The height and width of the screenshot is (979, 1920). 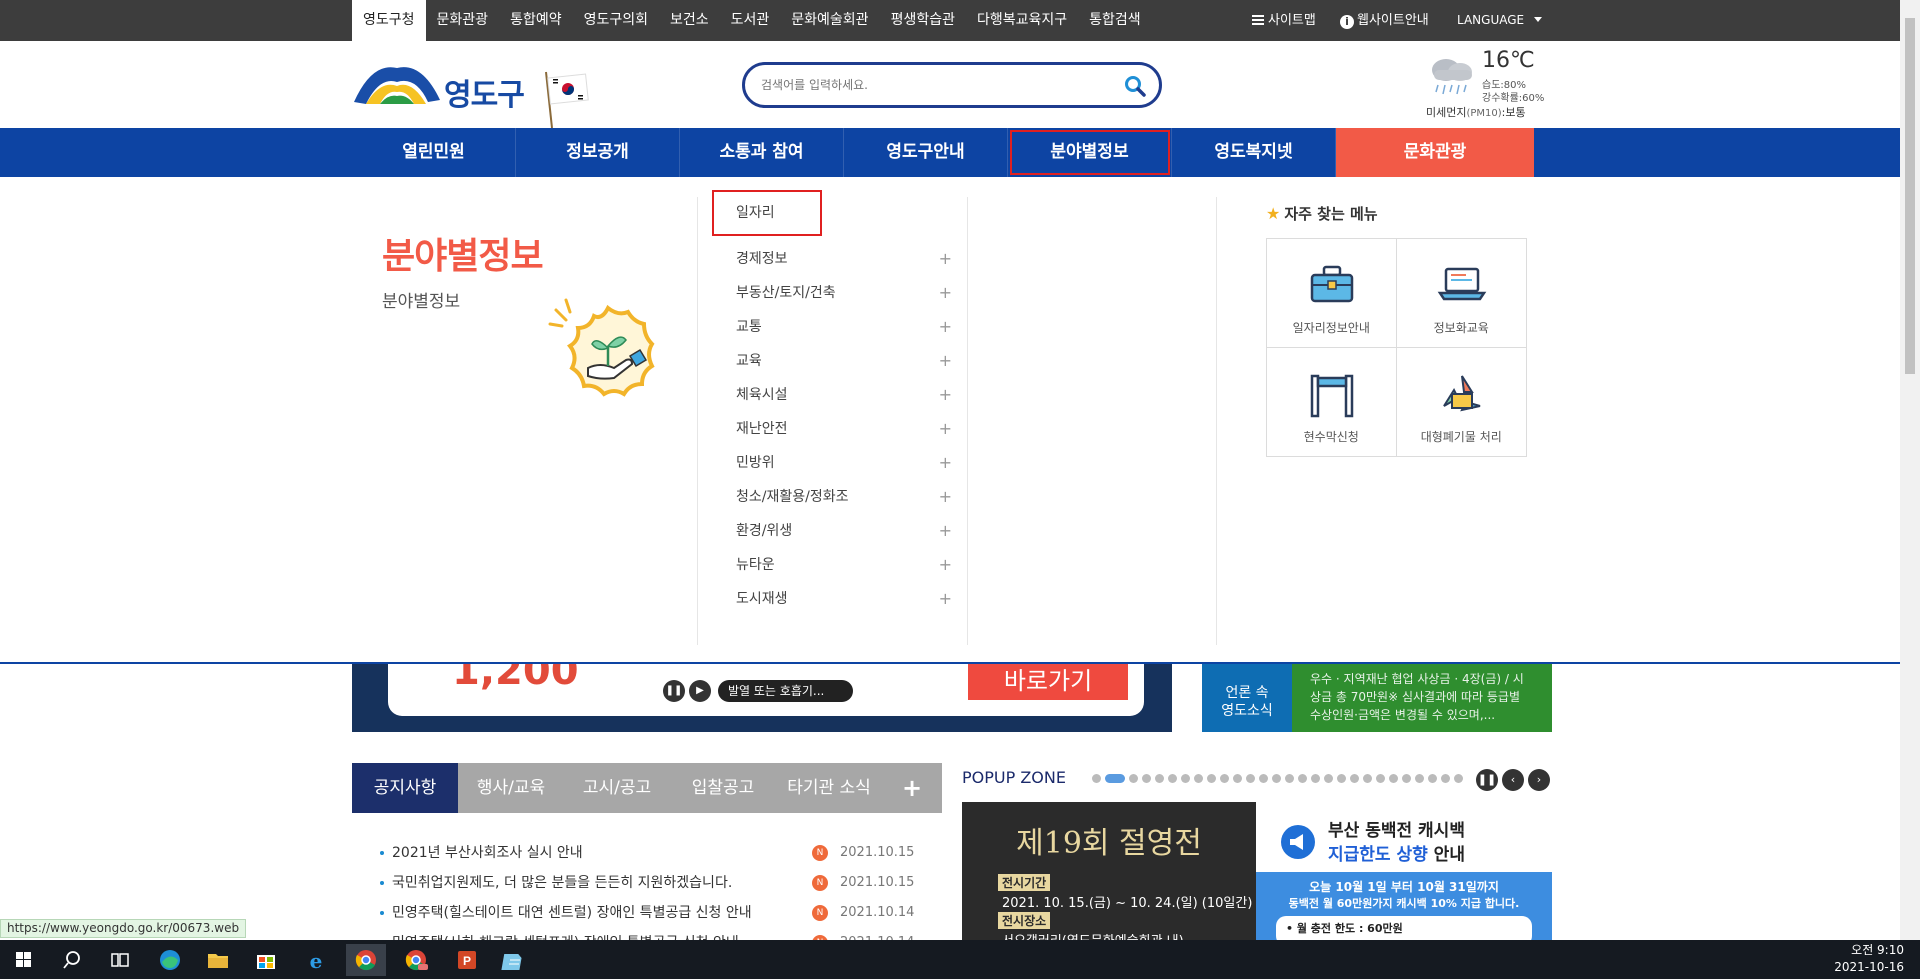 What do you see at coordinates (832, 599) in the screenshot?
I see `submenu-item-urban-regeneration: 도시재생 +` at bounding box center [832, 599].